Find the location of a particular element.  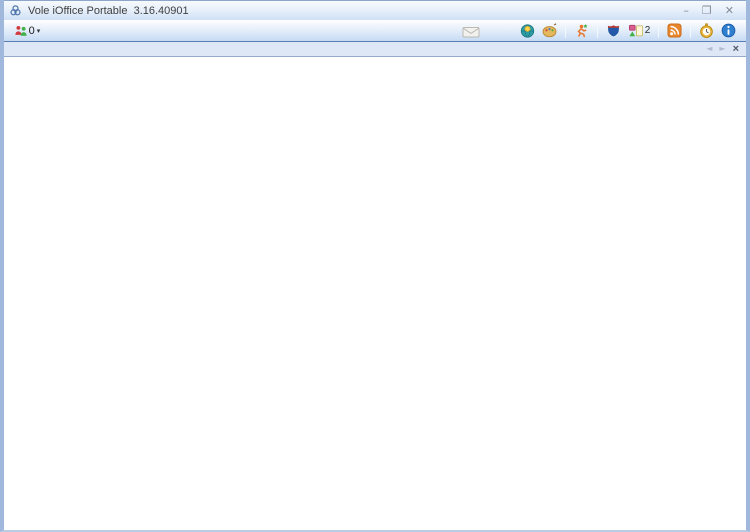

document-flower-icon is located at coordinates (635, 30).